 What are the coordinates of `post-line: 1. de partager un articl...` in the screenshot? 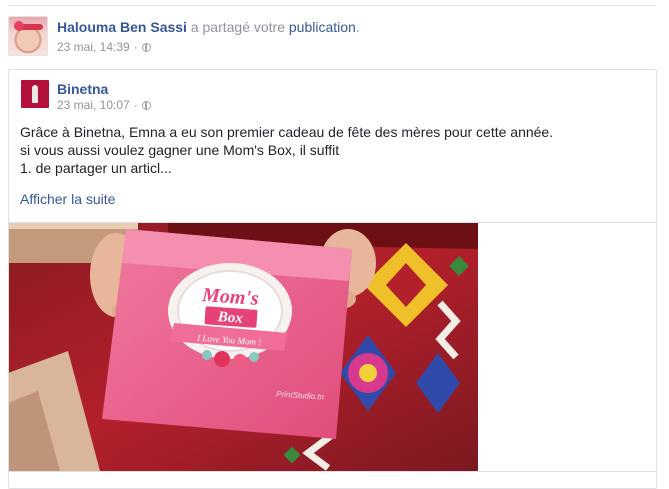 It's located at (96, 168).